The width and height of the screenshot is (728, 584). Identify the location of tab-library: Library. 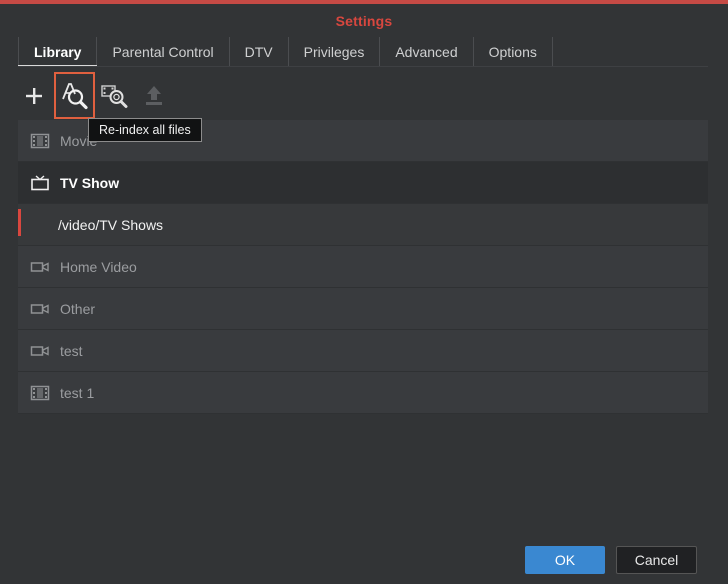
(58, 52).